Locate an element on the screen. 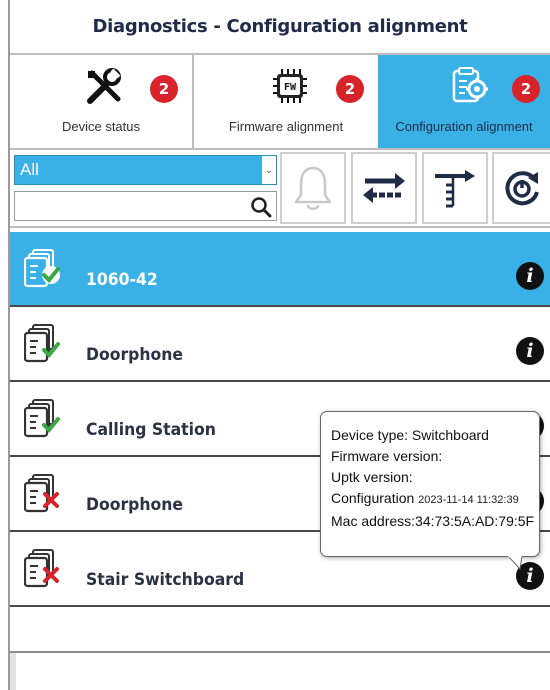 The image size is (550, 690). tab-configuration-alignment-label: Configuration alignment is located at coordinates (464, 126).